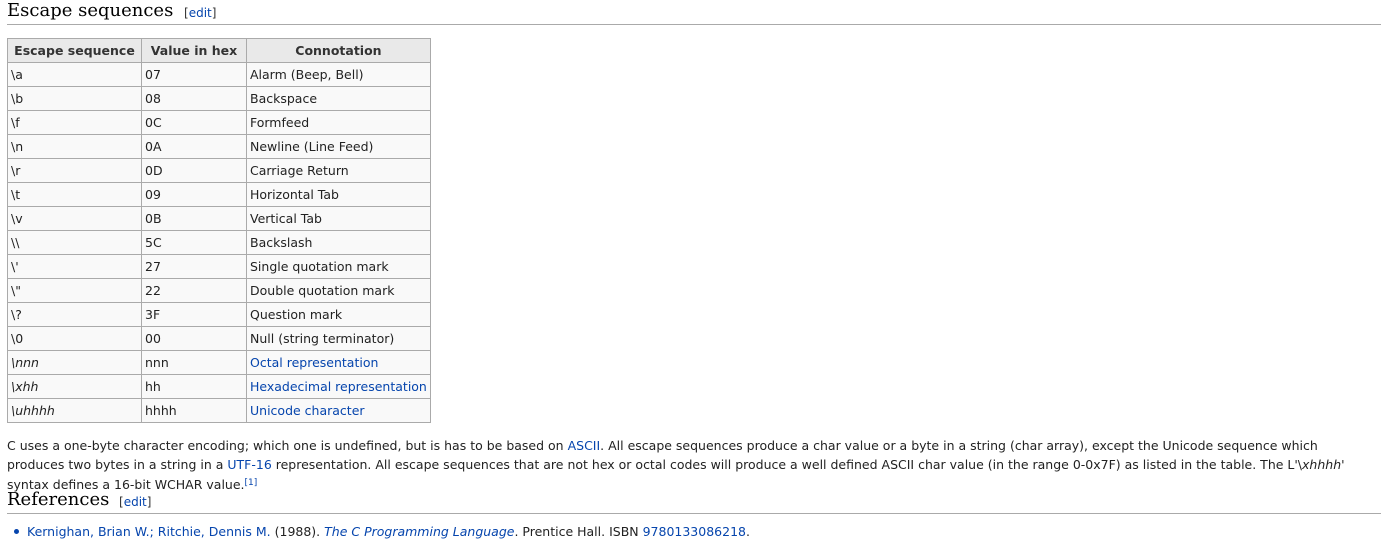  Describe the element at coordinates (74, 170) in the screenshot. I see `escape-sequence-cell: \r` at that location.